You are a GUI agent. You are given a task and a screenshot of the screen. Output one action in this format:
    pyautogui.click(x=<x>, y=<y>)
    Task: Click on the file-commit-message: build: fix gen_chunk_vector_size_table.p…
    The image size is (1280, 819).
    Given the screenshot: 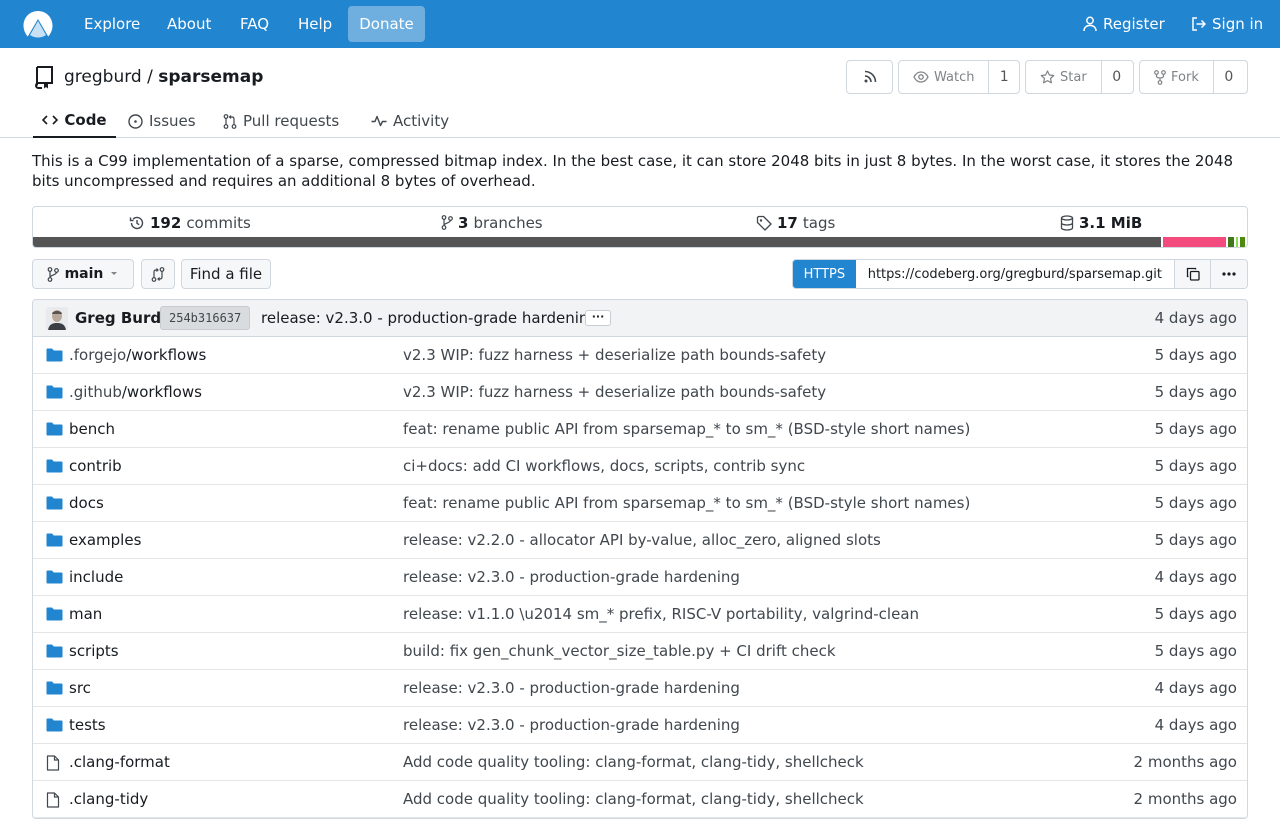 What is the action you would take?
    pyautogui.click(x=619, y=651)
    